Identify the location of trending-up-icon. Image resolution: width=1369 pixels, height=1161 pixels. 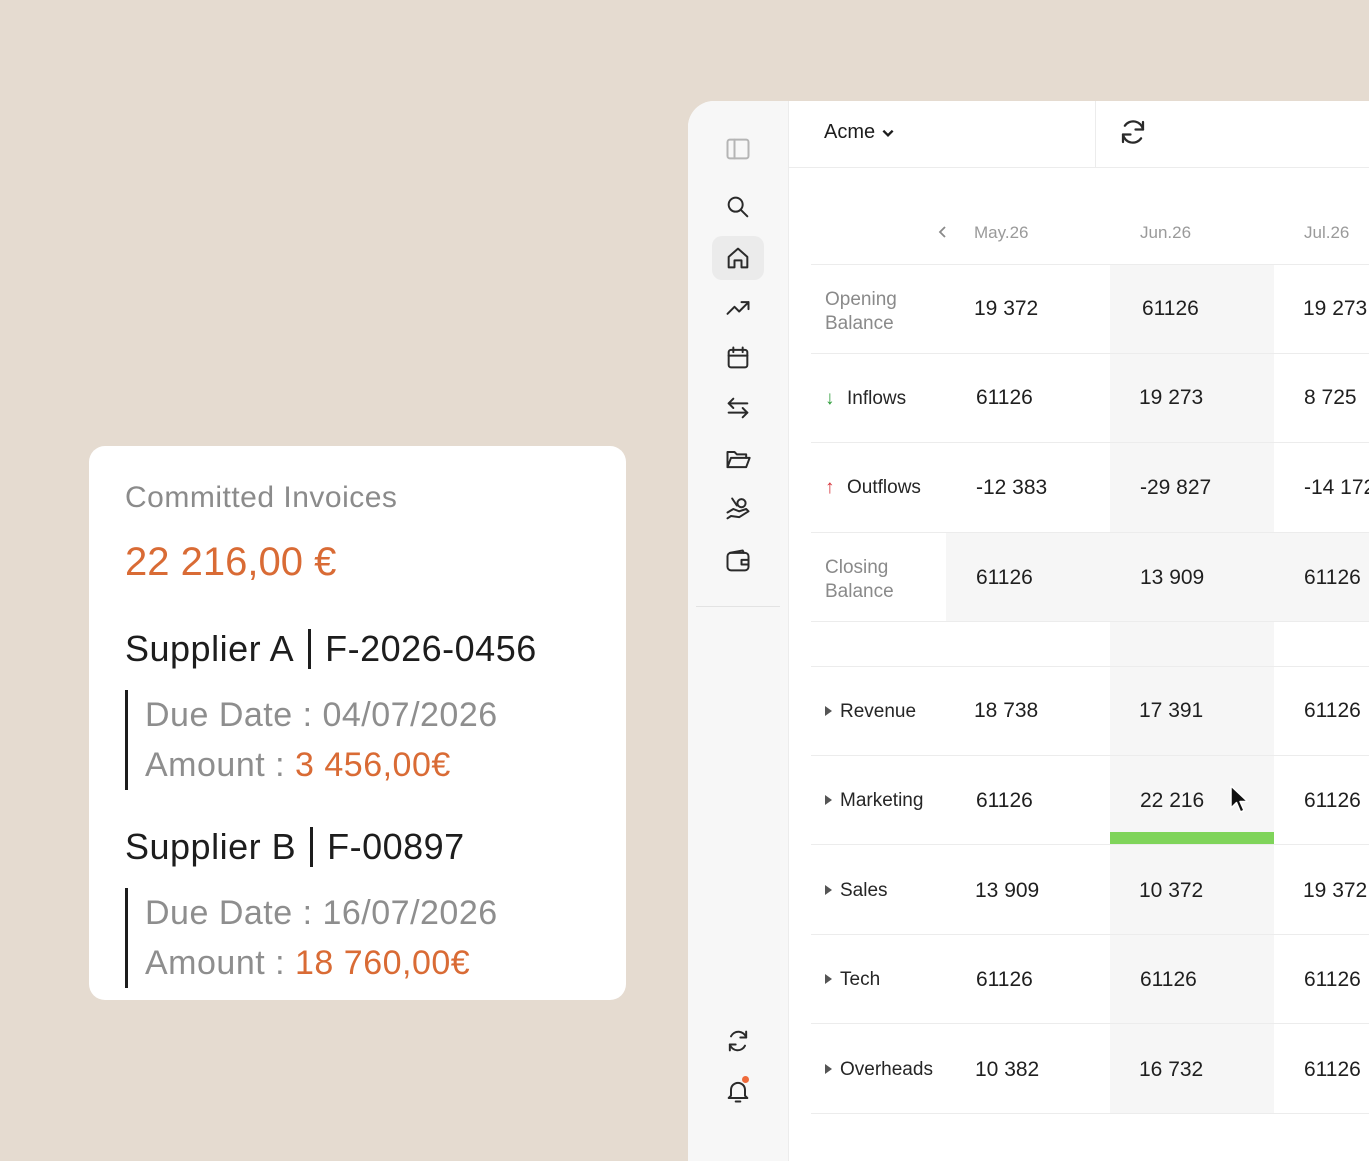
(738, 308).